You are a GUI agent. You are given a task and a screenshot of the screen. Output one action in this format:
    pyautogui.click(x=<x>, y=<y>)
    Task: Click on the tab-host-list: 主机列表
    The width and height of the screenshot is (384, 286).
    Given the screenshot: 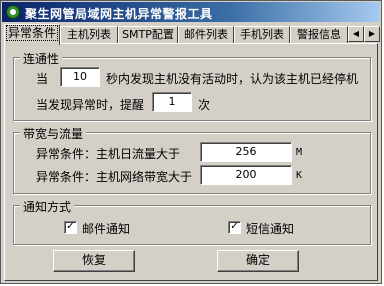 What is the action you would take?
    pyautogui.click(x=89, y=35)
    